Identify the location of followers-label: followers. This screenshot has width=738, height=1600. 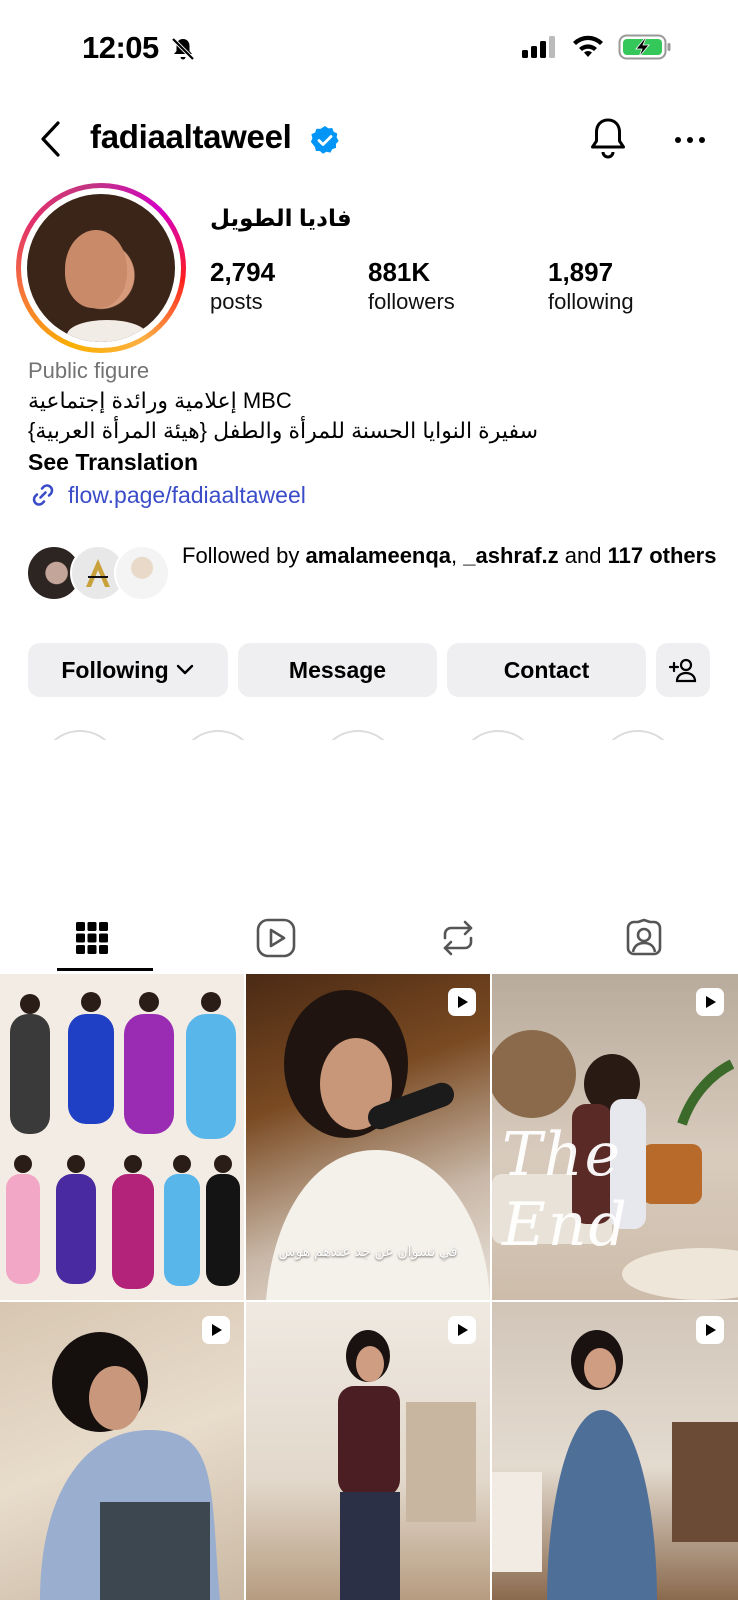
(411, 301).